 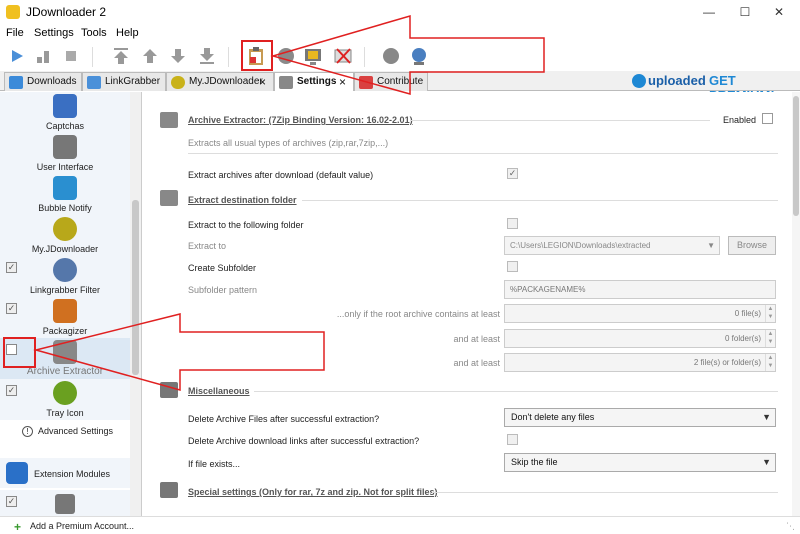 What do you see at coordinates (512, 223) in the screenshot?
I see `extract-to-folder-checkbox` at bounding box center [512, 223].